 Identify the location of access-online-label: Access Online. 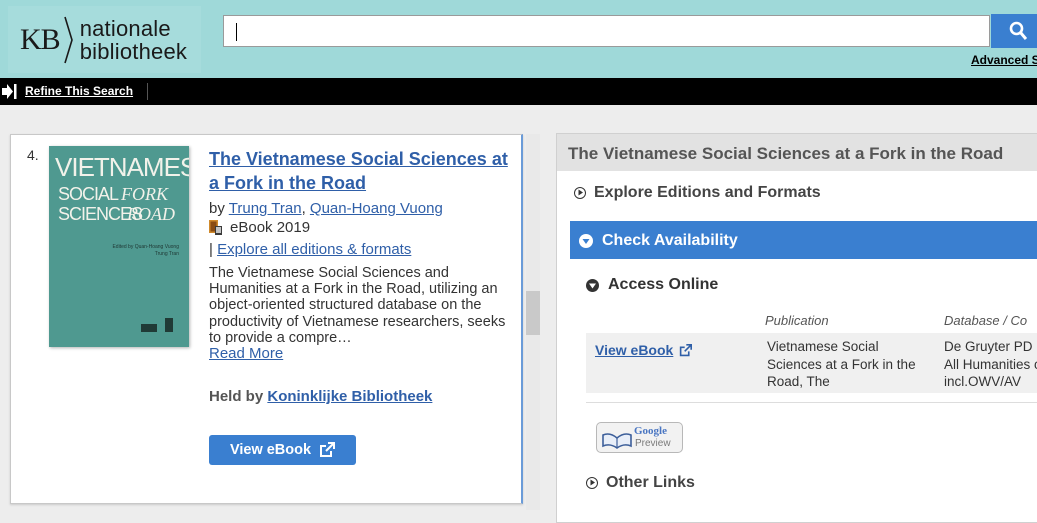
(663, 284).